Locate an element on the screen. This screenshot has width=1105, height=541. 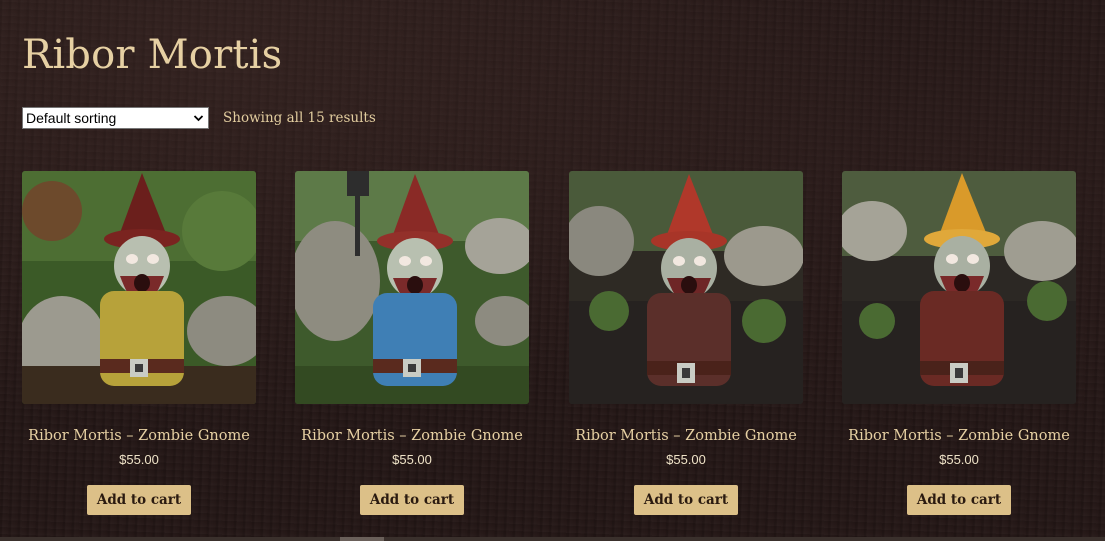
shop-toolbar: Default sorting Showing all 15 results is located at coordinates (199, 118).